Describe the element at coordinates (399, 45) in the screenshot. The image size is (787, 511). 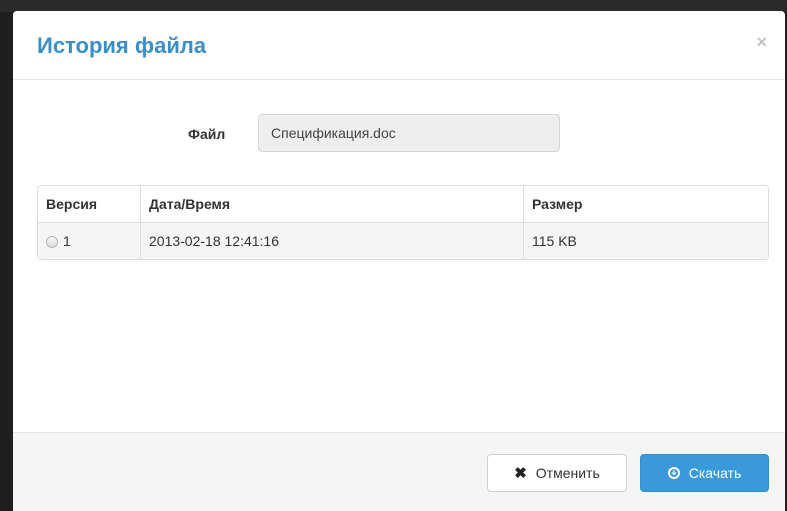
I see `dialog-header: История файла ×` at that location.